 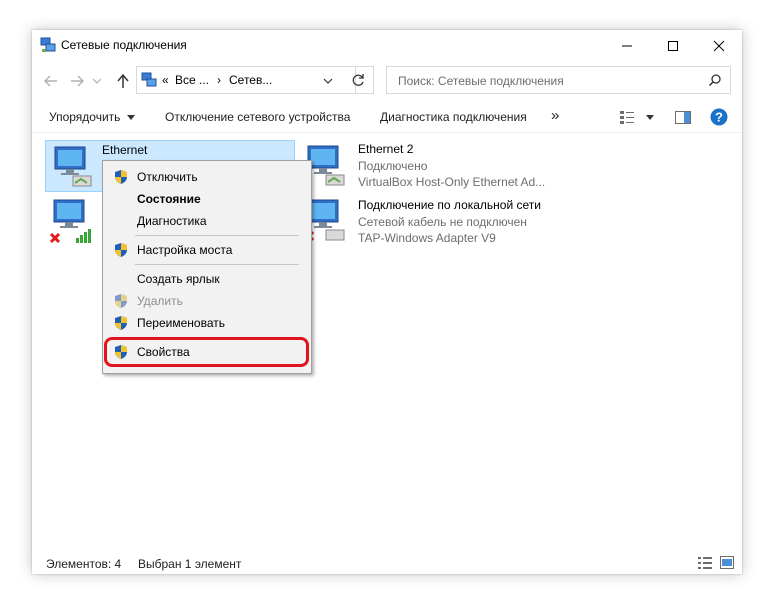 What do you see at coordinates (207, 301) in the screenshot?
I see `menu-item-delete: Удалить` at bounding box center [207, 301].